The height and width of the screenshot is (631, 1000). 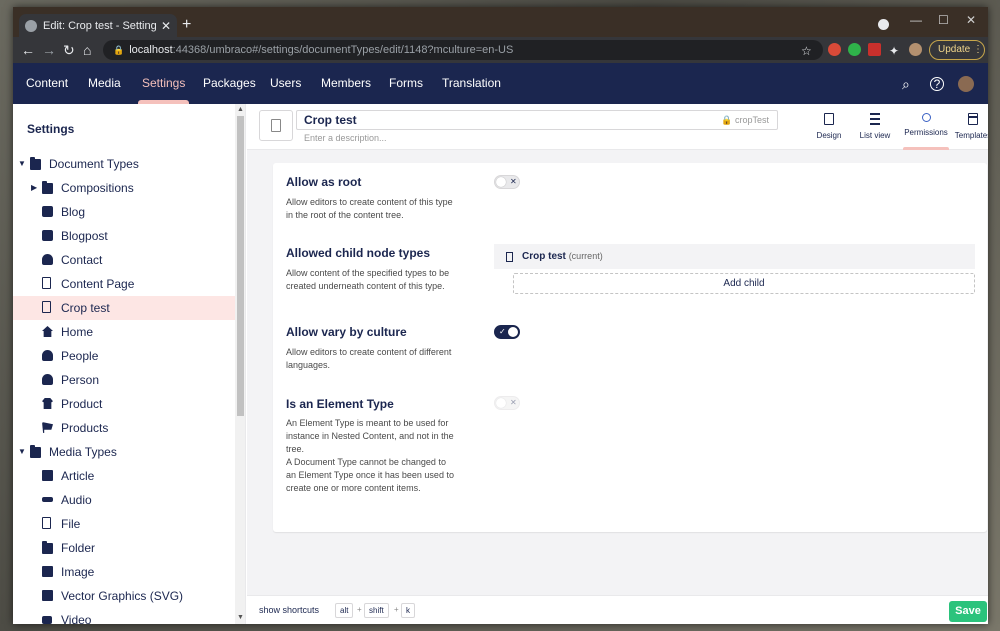 What do you see at coordinates (34, 188) in the screenshot?
I see `caret-right-icon: ▶` at bounding box center [34, 188].